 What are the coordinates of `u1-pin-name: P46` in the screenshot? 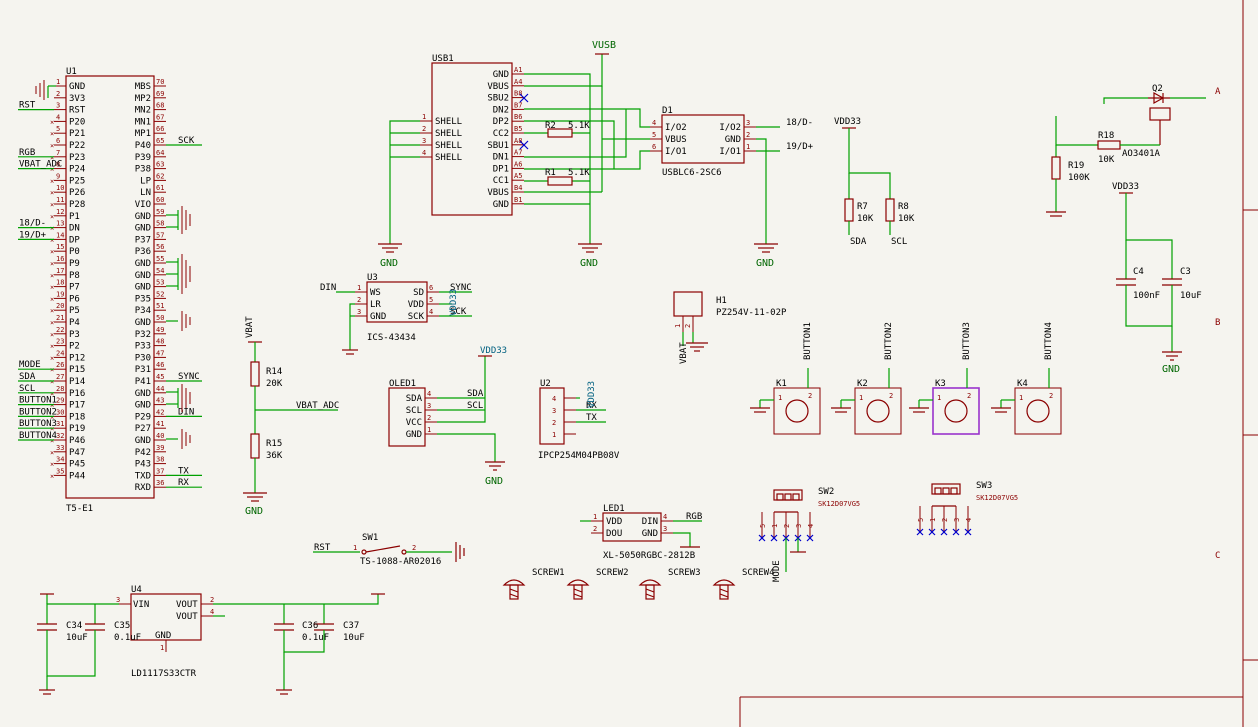 It's located at (77, 441).